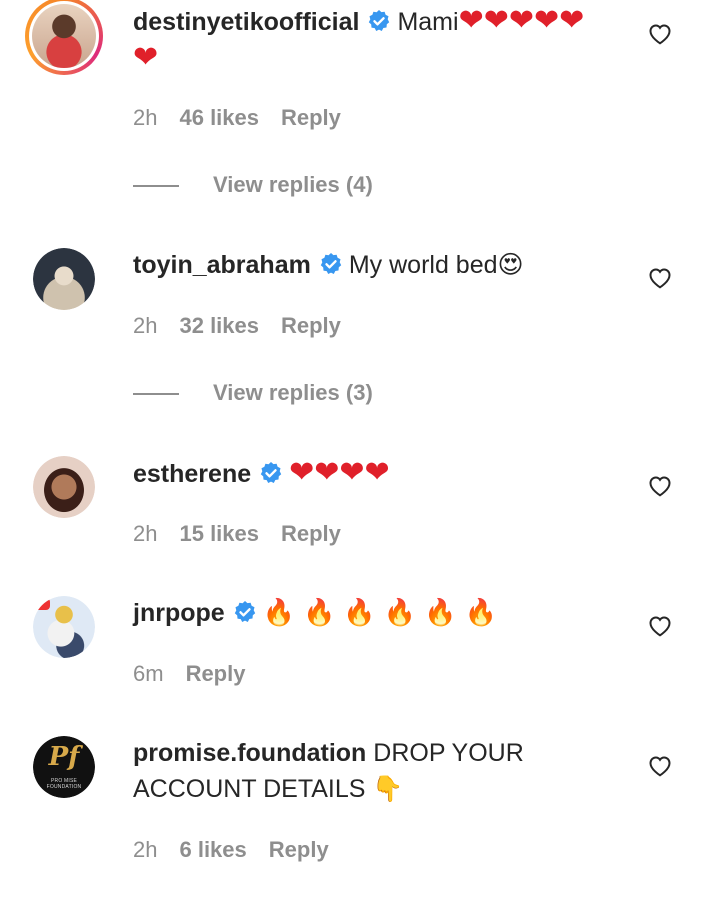 Image resolution: width=720 pixels, height=903 pixels. I want to click on view-replies-button: View replies (3), so click(253, 393).